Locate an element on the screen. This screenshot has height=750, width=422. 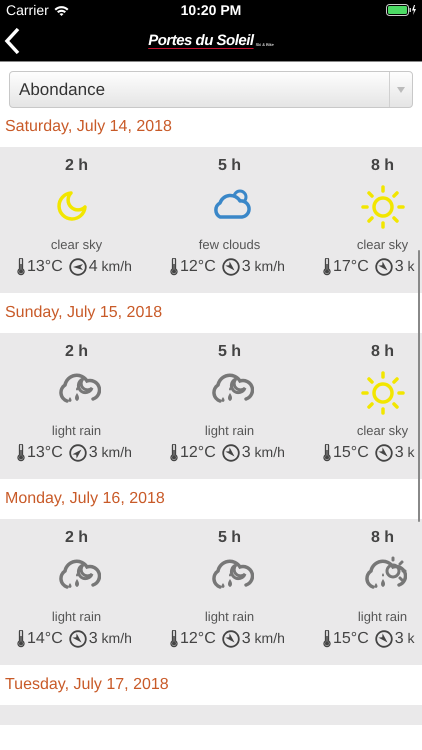
temperature: 14°C is located at coordinates (45, 639).